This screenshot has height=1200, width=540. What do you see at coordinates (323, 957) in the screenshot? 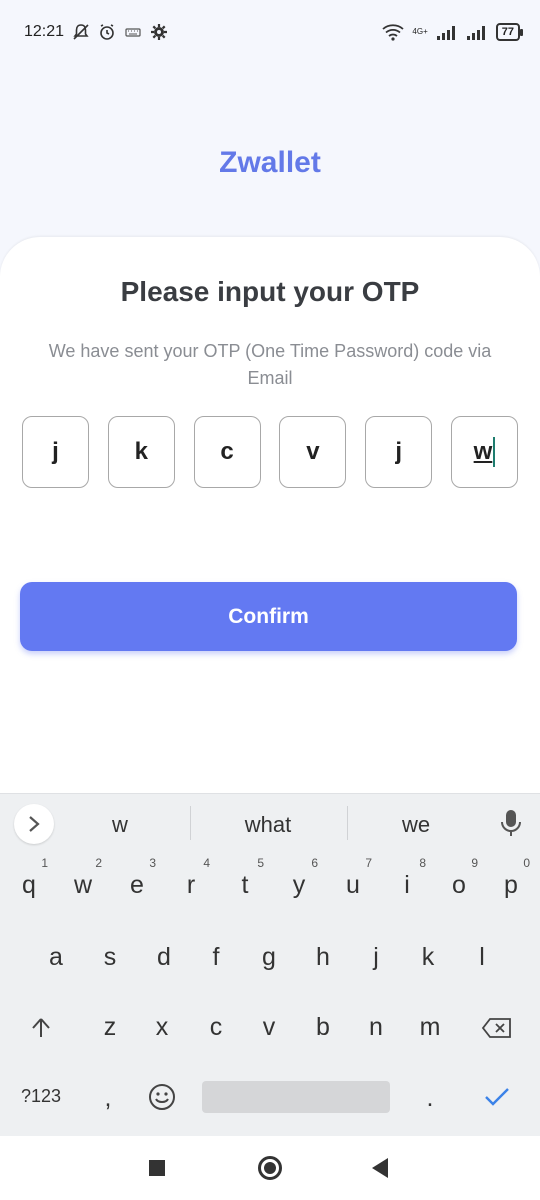
I see `key-h: h` at bounding box center [323, 957].